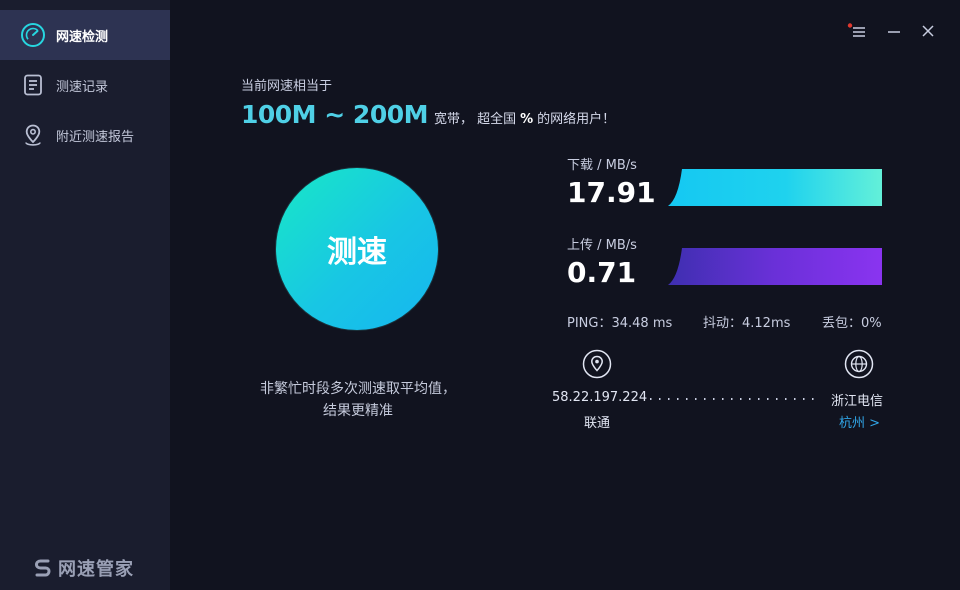 The height and width of the screenshot is (590, 960). I want to click on close-button, so click(928, 31).